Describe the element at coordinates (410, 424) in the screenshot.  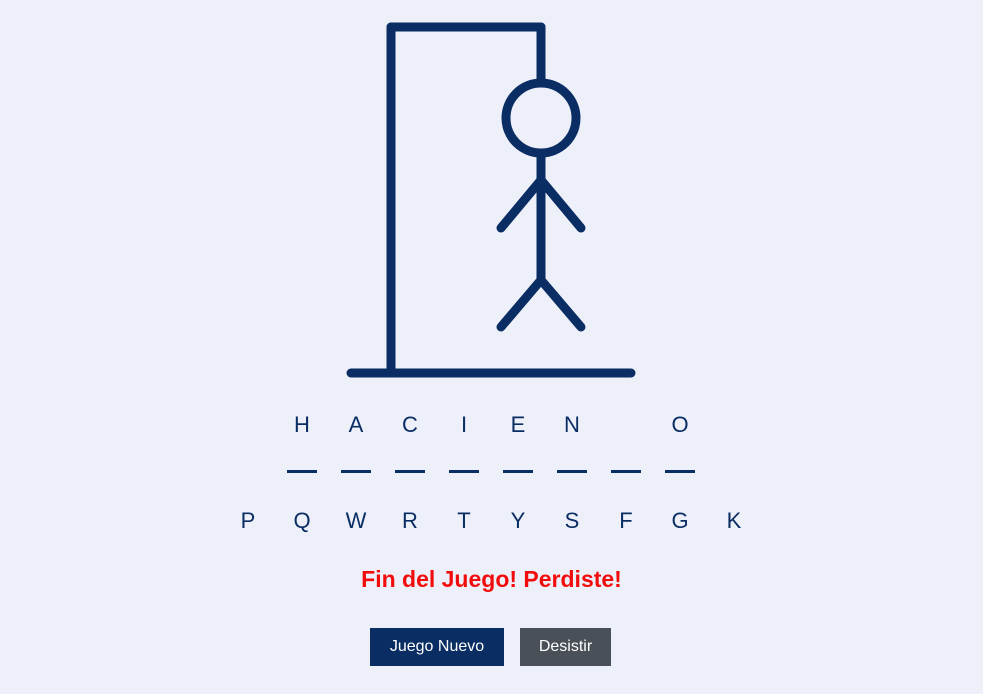
I see `word-letter: C` at that location.